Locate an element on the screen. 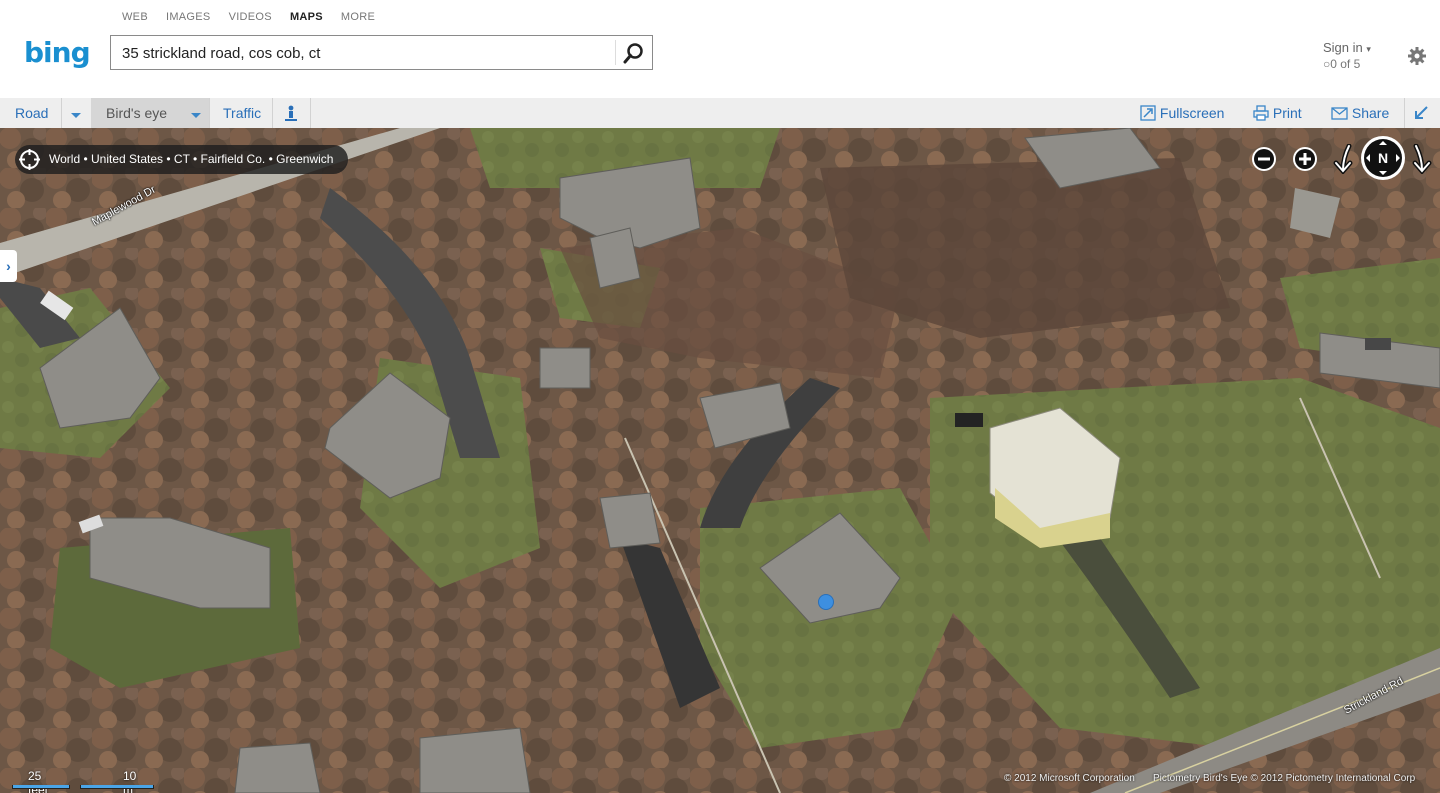 The width and height of the screenshot is (1440, 793). scale-feet-label: 25 feet is located at coordinates (38, 781).